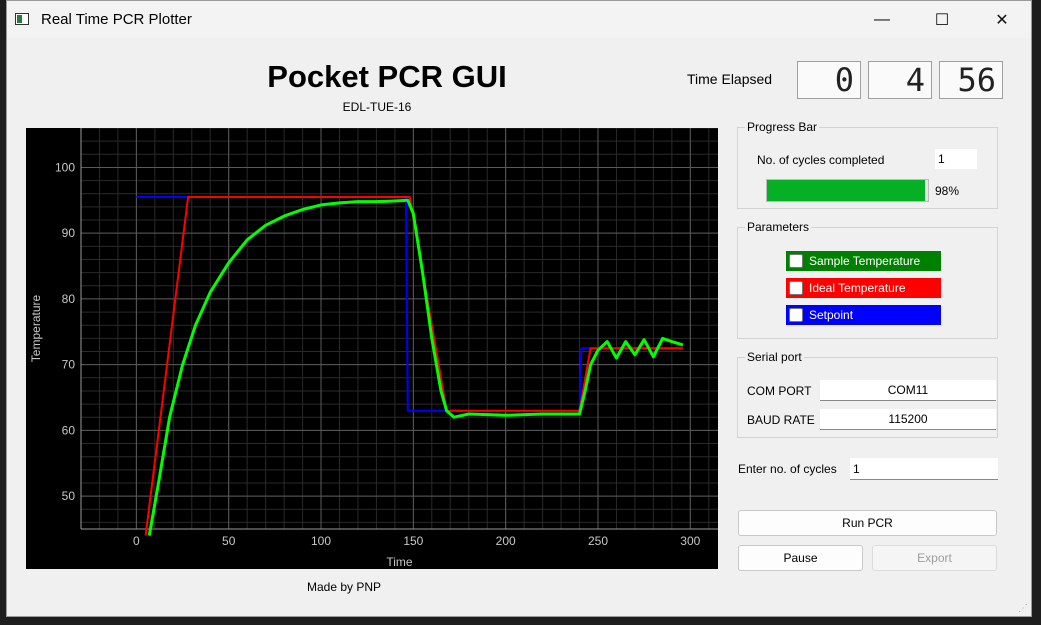  What do you see at coordinates (229, 541) in the screenshot?
I see `x-tick-label: 50` at bounding box center [229, 541].